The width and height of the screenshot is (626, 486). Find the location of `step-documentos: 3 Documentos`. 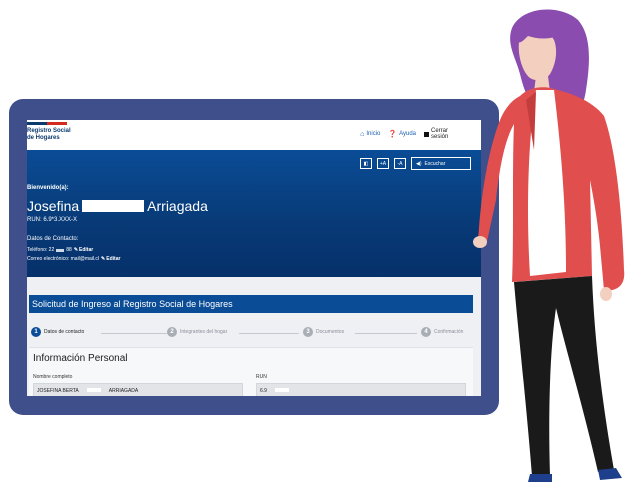

step-documentos: 3 Documentos is located at coordinates (323, 332).